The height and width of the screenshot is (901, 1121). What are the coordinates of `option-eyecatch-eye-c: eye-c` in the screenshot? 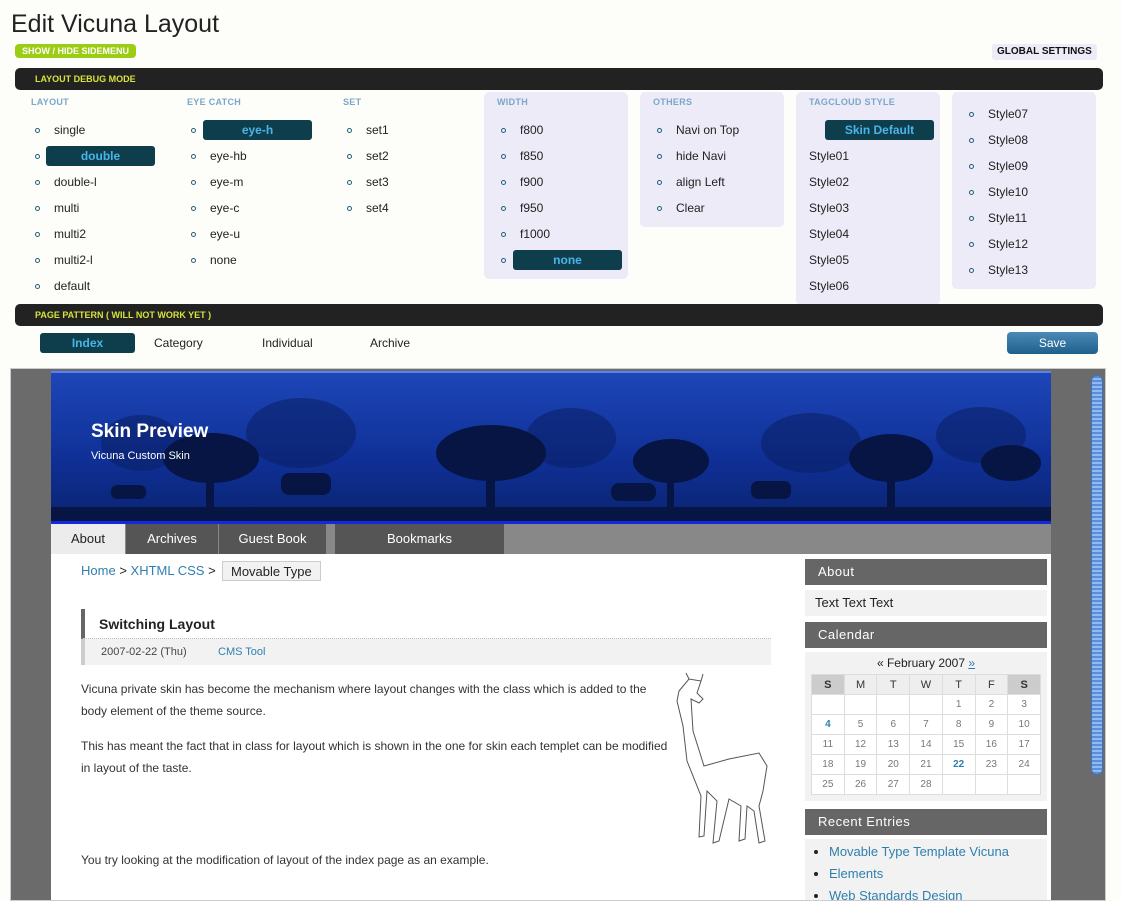 It's located at (246, 208).